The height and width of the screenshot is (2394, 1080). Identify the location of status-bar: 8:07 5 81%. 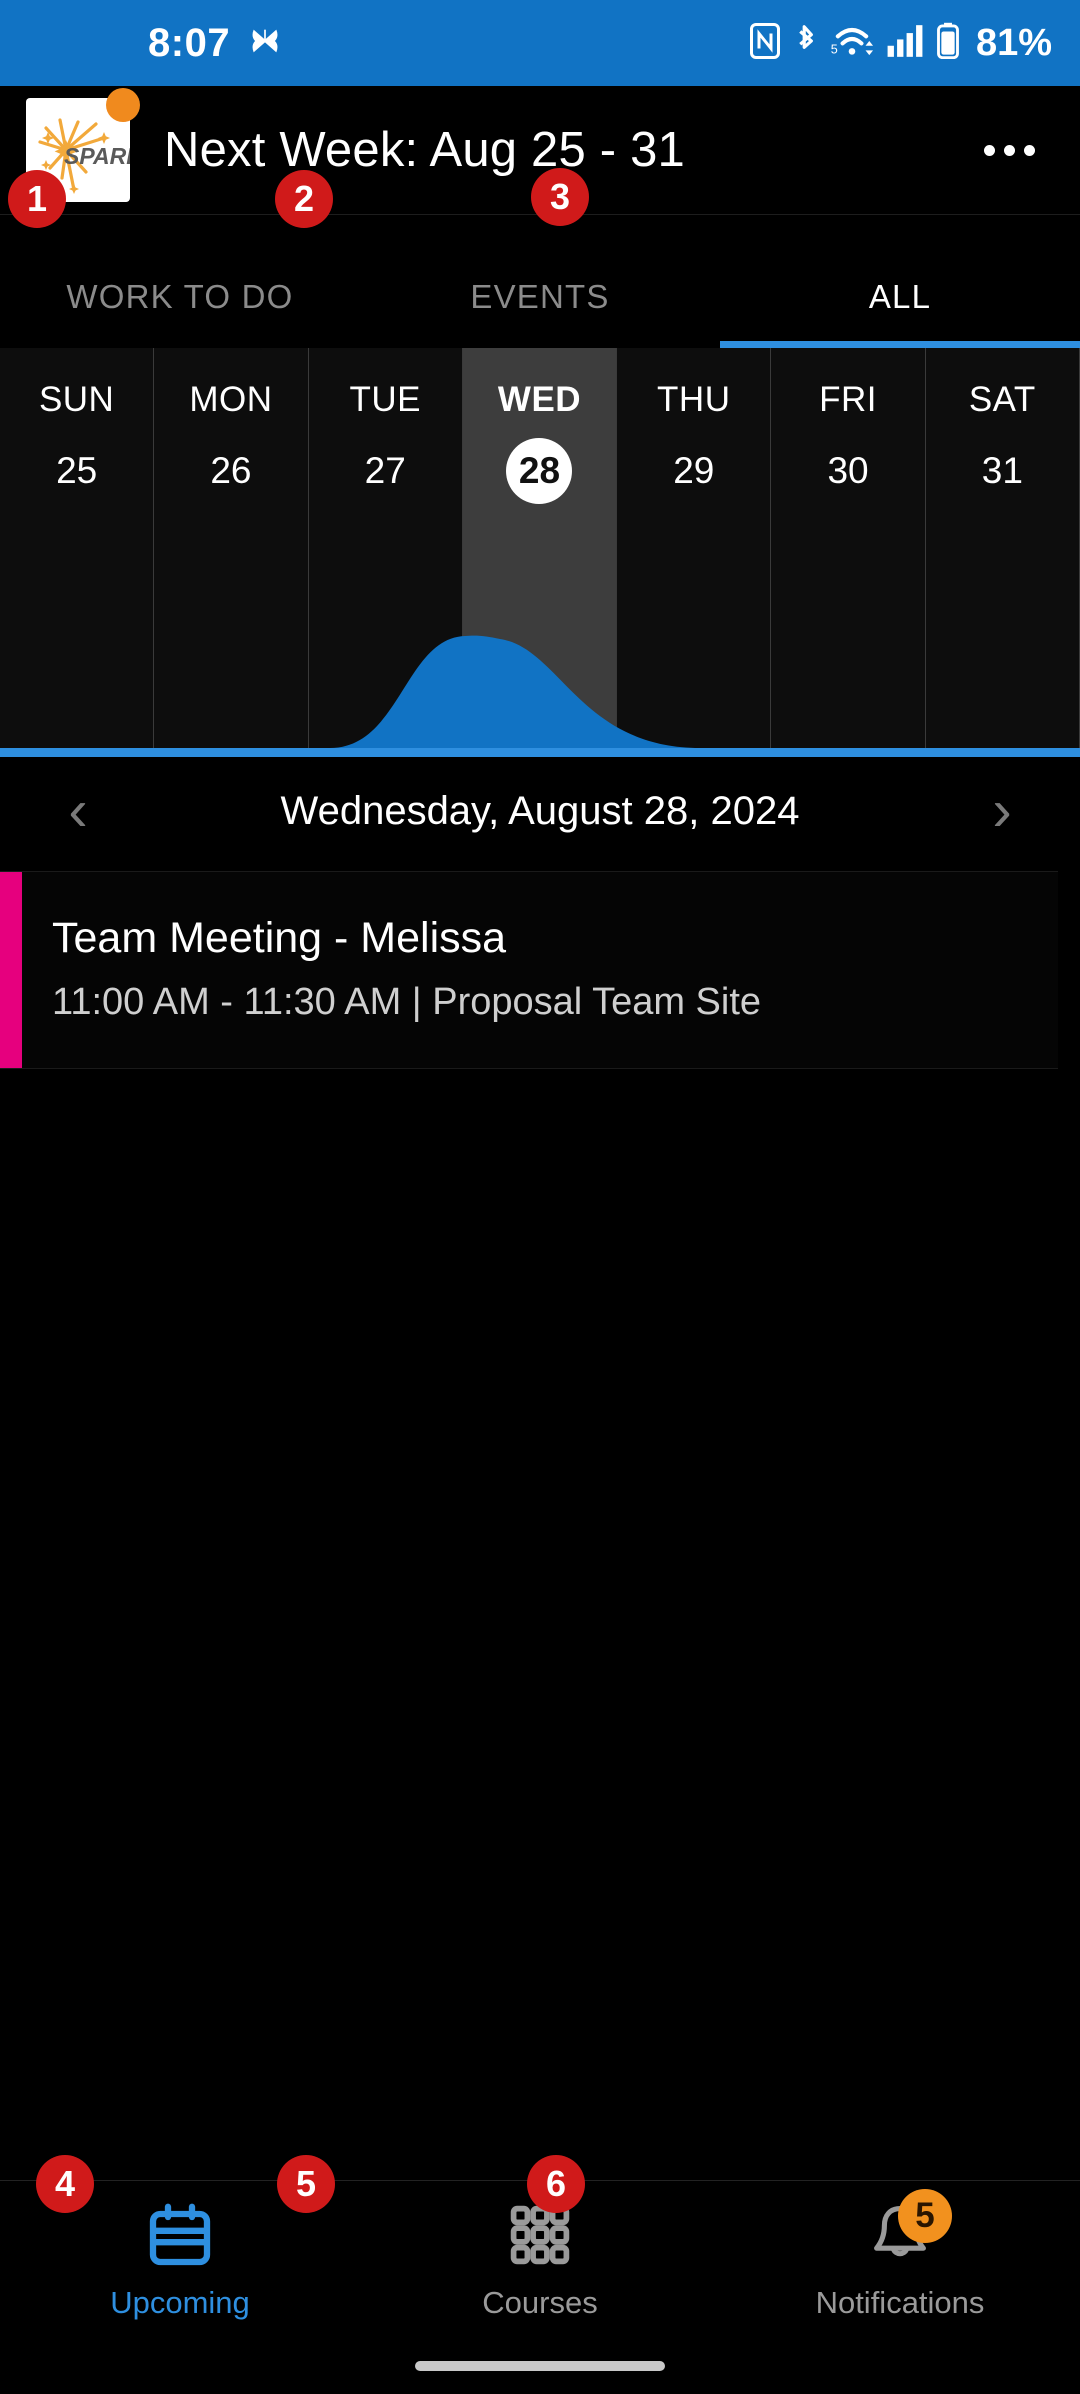
(540, 43).